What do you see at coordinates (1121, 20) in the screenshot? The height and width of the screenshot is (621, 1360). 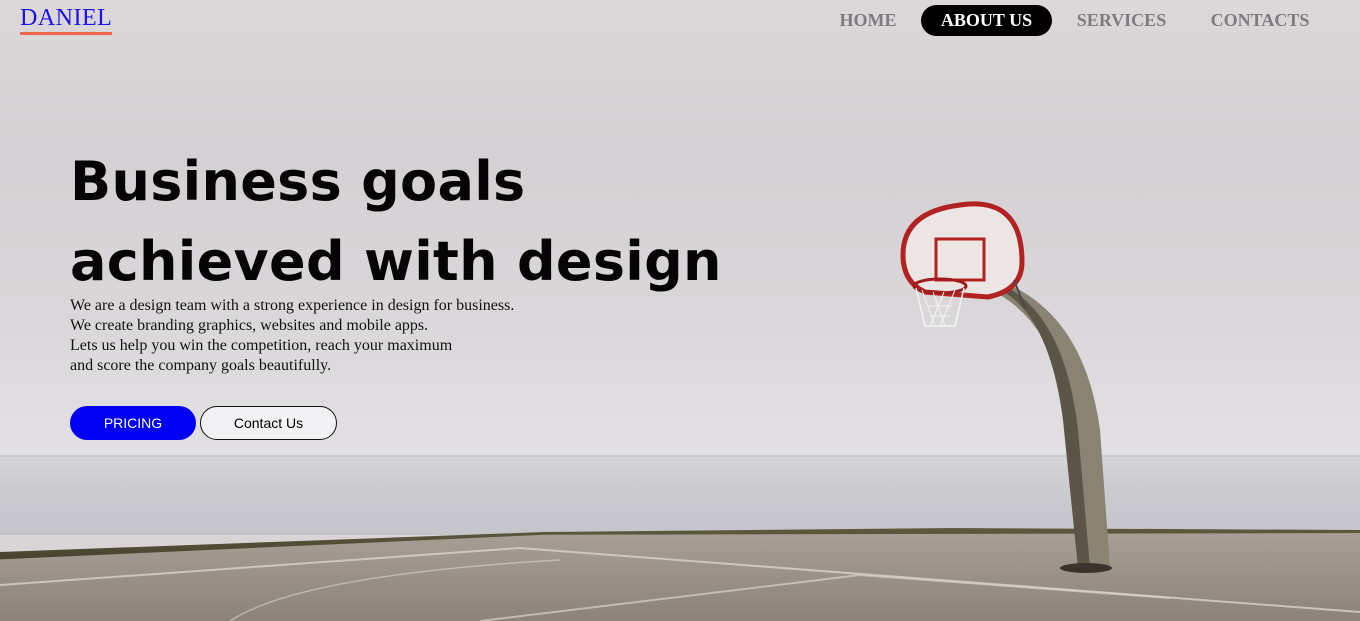 I see `nav-services: SERVICES` at bounding box center [1121, 20].